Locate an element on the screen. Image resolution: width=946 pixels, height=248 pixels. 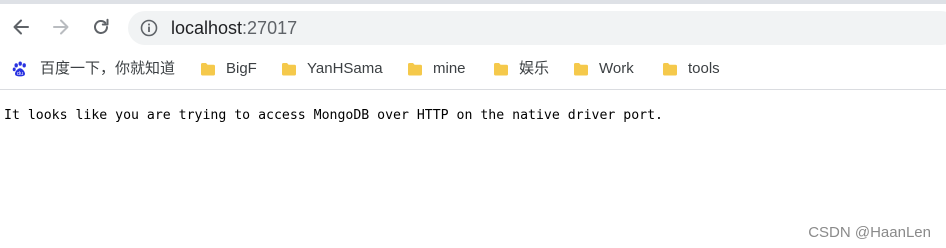
bookmark-label: mine is located at coordinates (449, 68).